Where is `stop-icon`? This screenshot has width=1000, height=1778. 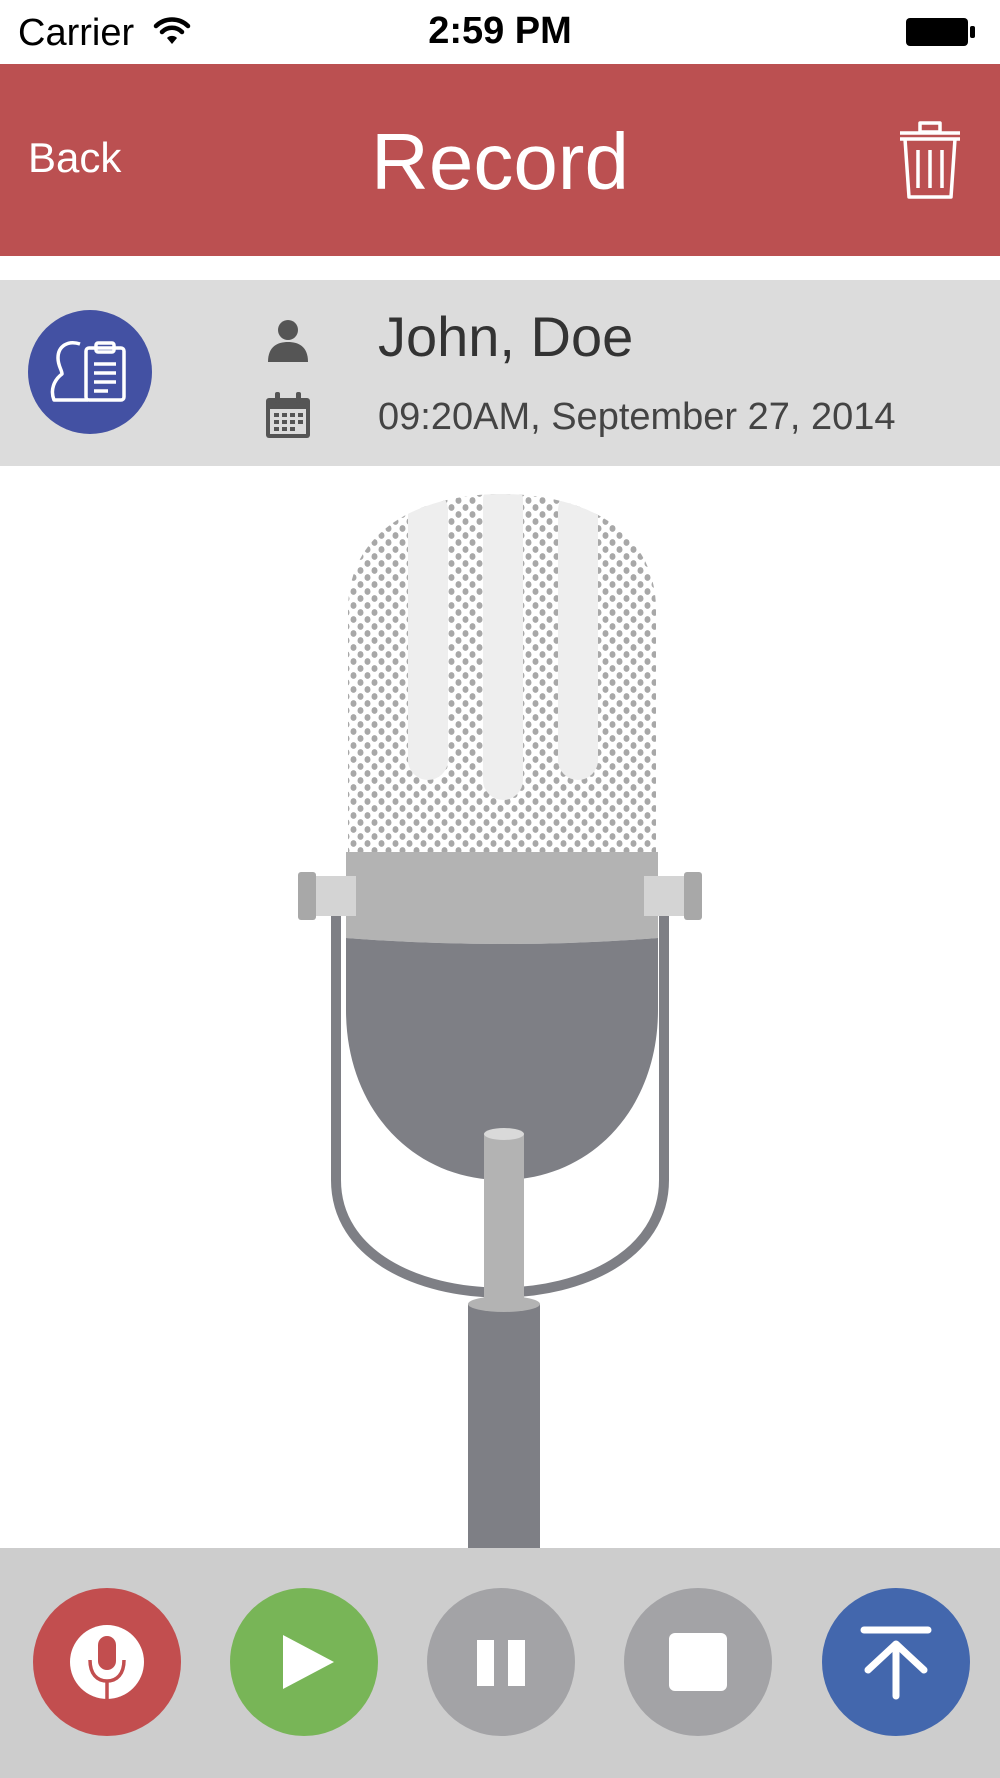
stop-icon is located at coordinates (698, 1662).